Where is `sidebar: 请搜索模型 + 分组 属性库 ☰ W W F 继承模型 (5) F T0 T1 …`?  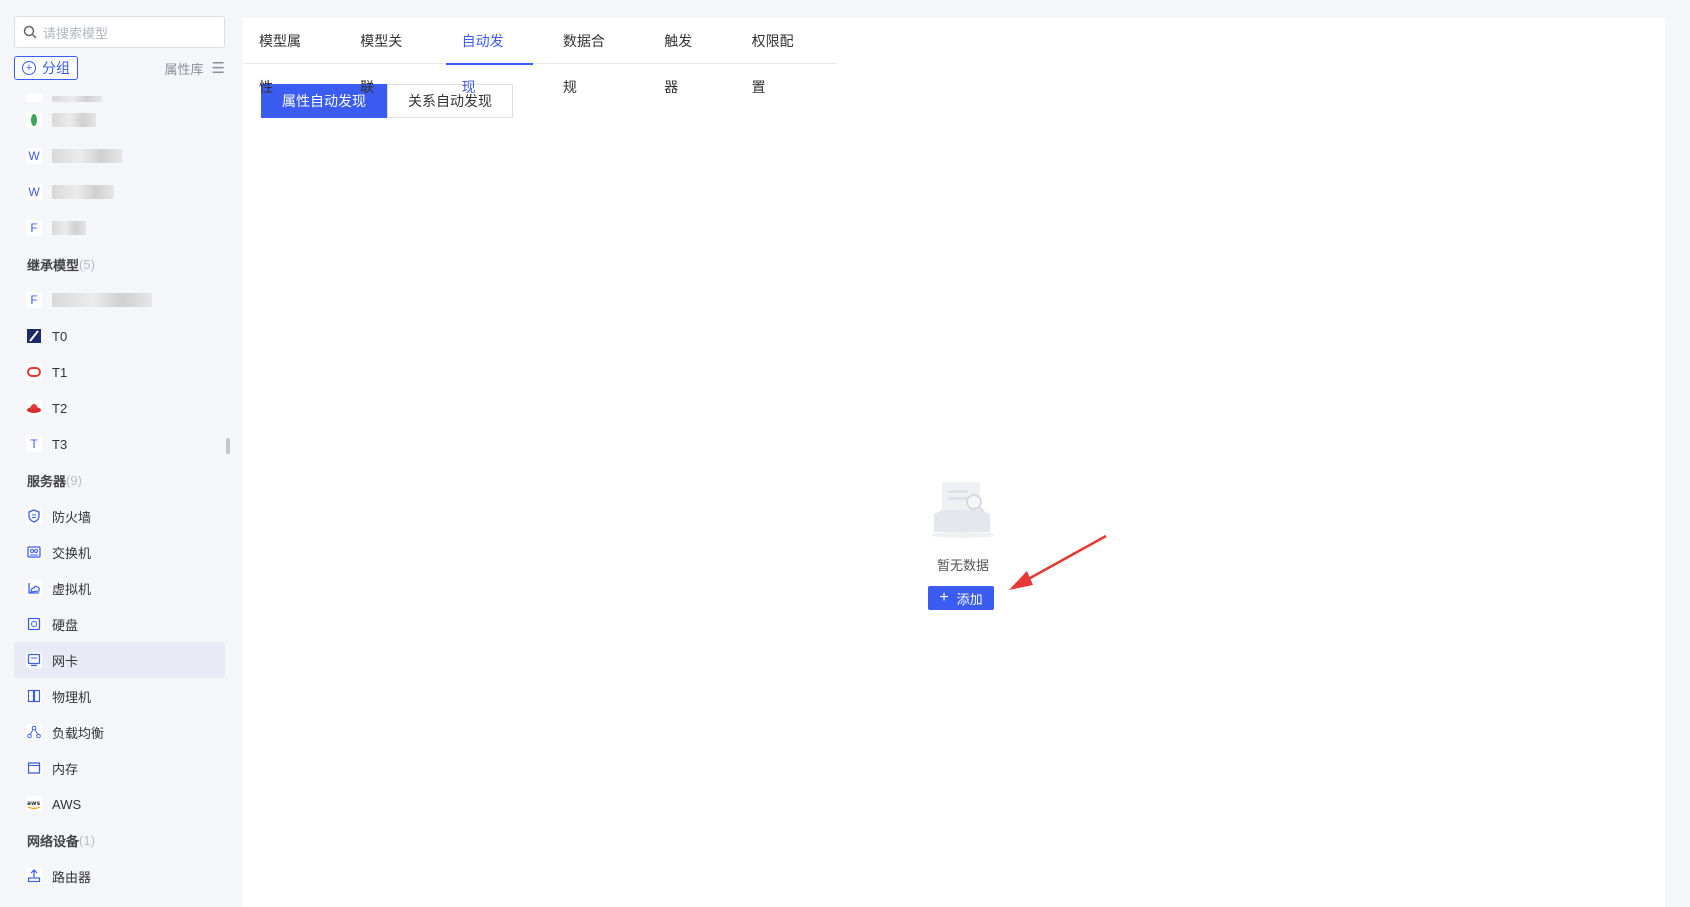
sidebar: 请搜索模型 + 分组 属性库 ☰ W W F 继承模型 (5) F T0 T1 … is located at coordinates (120, 453).